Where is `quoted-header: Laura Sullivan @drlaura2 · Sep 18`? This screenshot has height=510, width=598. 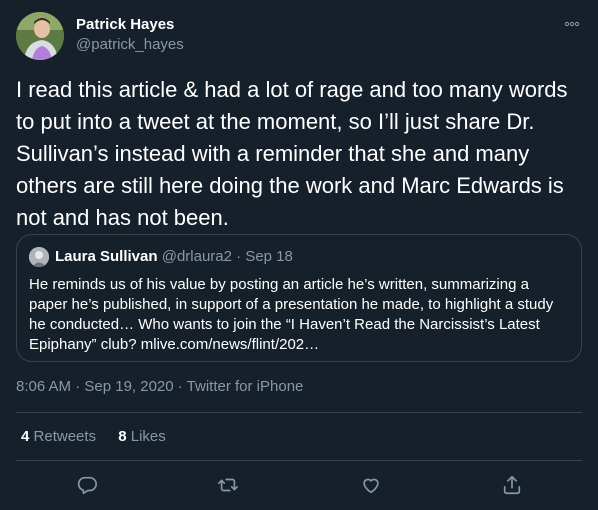
quoted-header: Laura Sullivan @drlaura2 · Sep 18 is located at coordinates (174, 256).